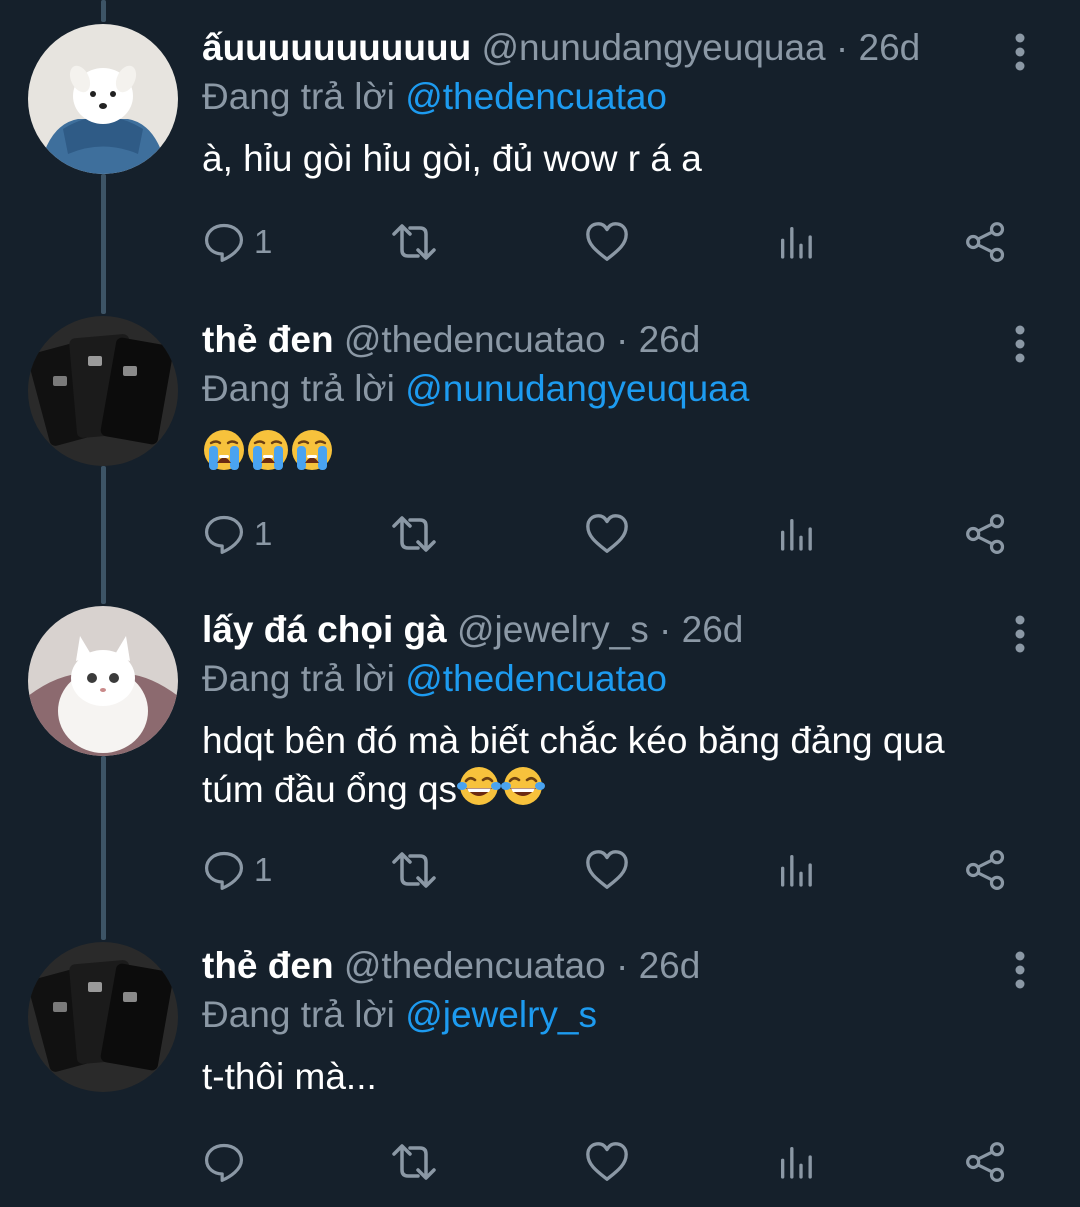 Image resolution: width=1080 pixels, height=1207 pixels. I want to click on display-name: lấy đá chọi gà, so click(324, 629).